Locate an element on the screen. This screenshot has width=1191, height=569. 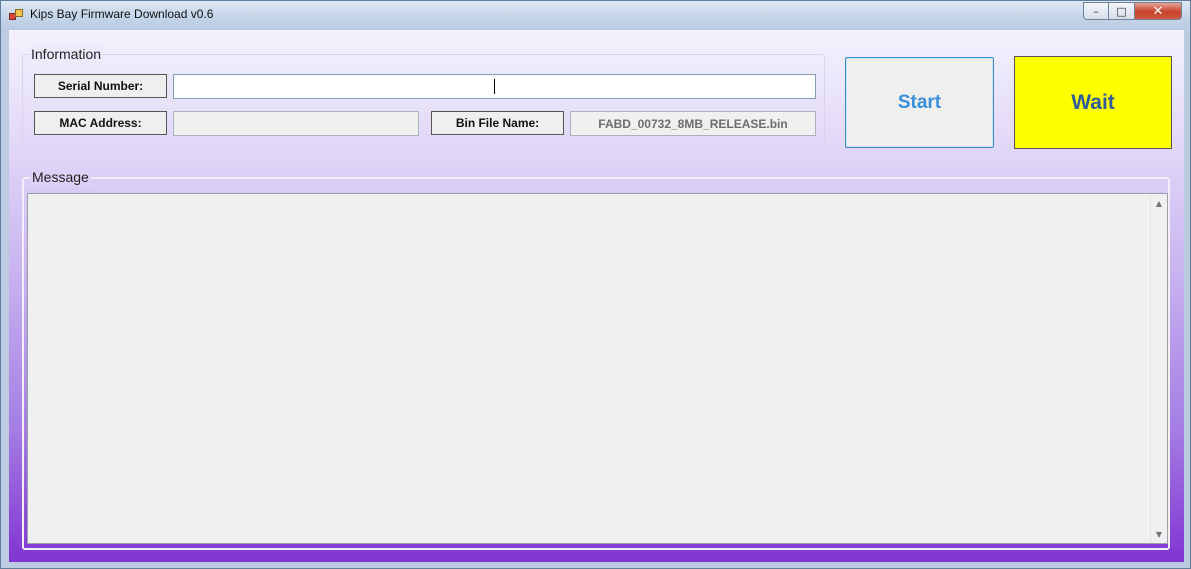
message-group-title: Message is located at coordinates (60, 177).